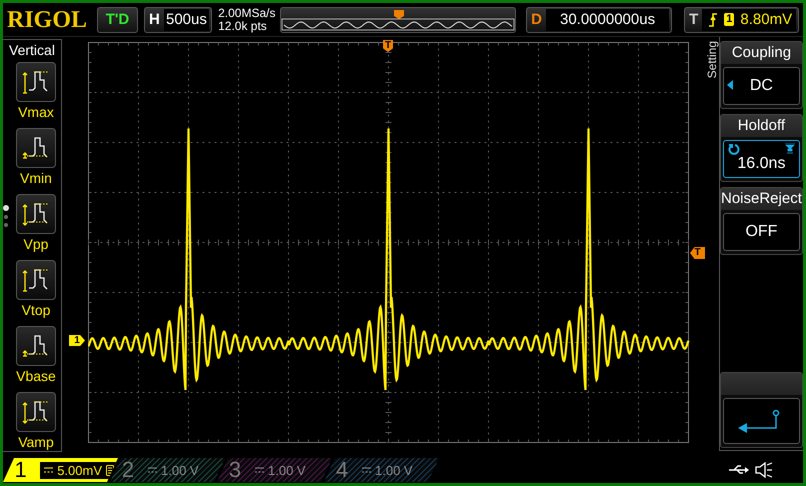 The height and width of the screenshot is (486, 806). Describe the element at coordinates (697, 253) in the screenshot. I see `trigger-level-marker: T` at that location.